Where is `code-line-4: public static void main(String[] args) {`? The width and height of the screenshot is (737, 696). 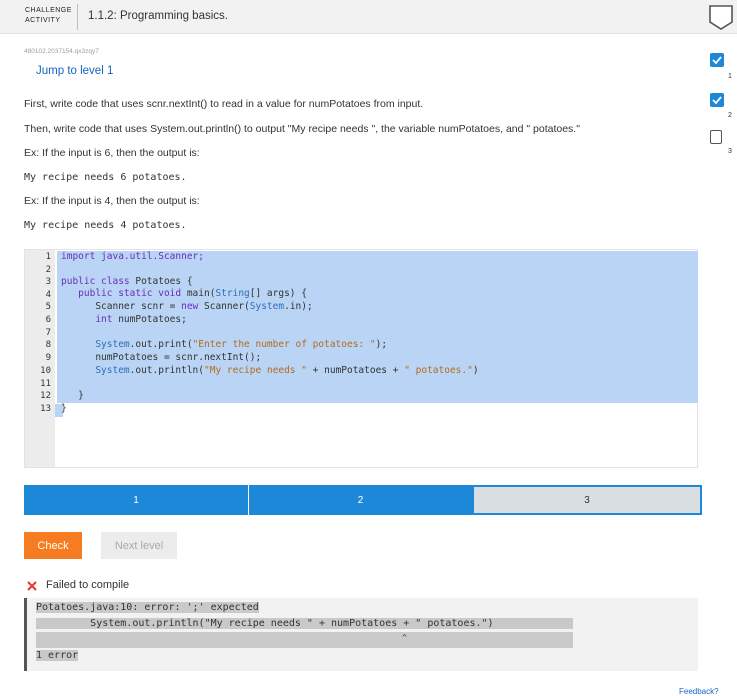
code-line-4: public static void main(String[] args) { is located at coordinates (184, 293).